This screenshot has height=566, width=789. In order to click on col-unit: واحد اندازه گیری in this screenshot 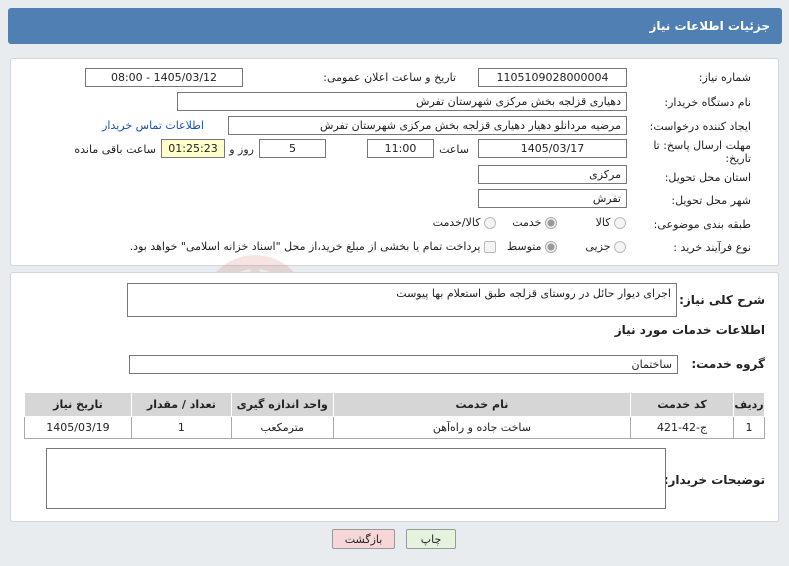, I will do `click(282, 404)`.